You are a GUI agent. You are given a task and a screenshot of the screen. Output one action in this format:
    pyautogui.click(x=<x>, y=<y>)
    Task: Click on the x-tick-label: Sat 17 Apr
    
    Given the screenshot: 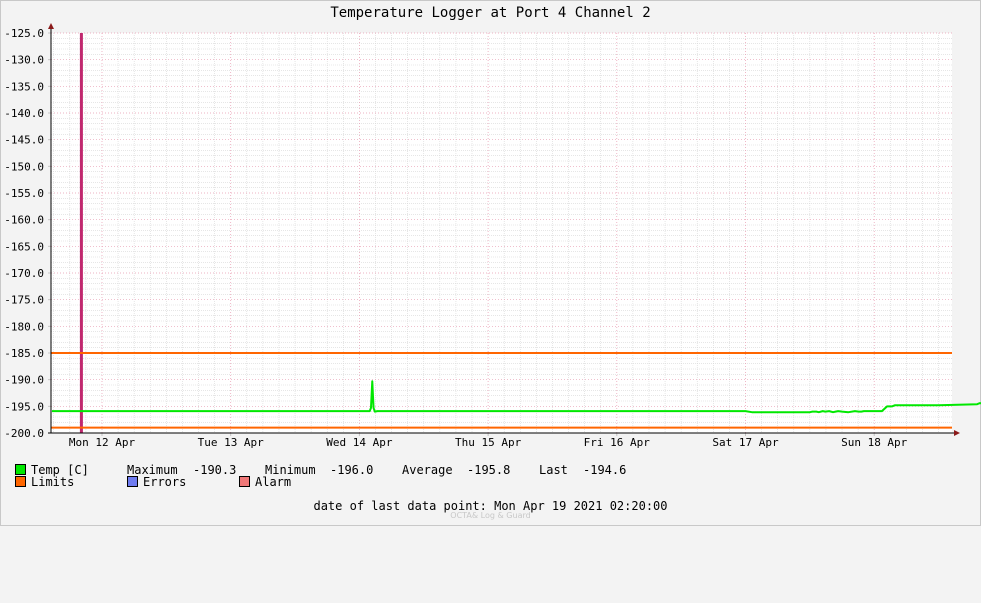 What is the action you would take?
    pyautogui.click(x=745, y=442)
    